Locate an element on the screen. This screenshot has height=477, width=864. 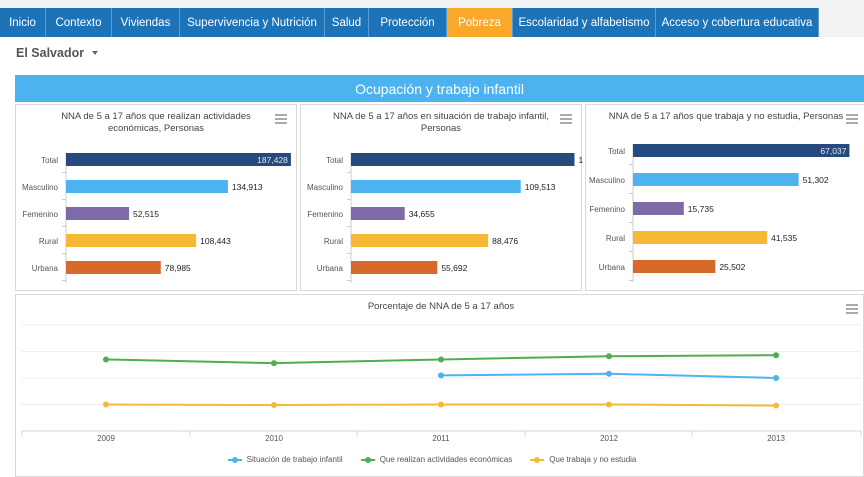
country-dropdown: El Salvador is located at coordinates (57, 53).